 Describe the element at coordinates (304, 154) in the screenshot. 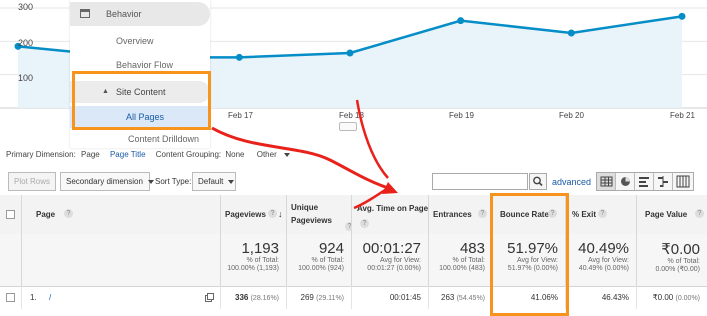

I see `annotation-arrows` at that location.